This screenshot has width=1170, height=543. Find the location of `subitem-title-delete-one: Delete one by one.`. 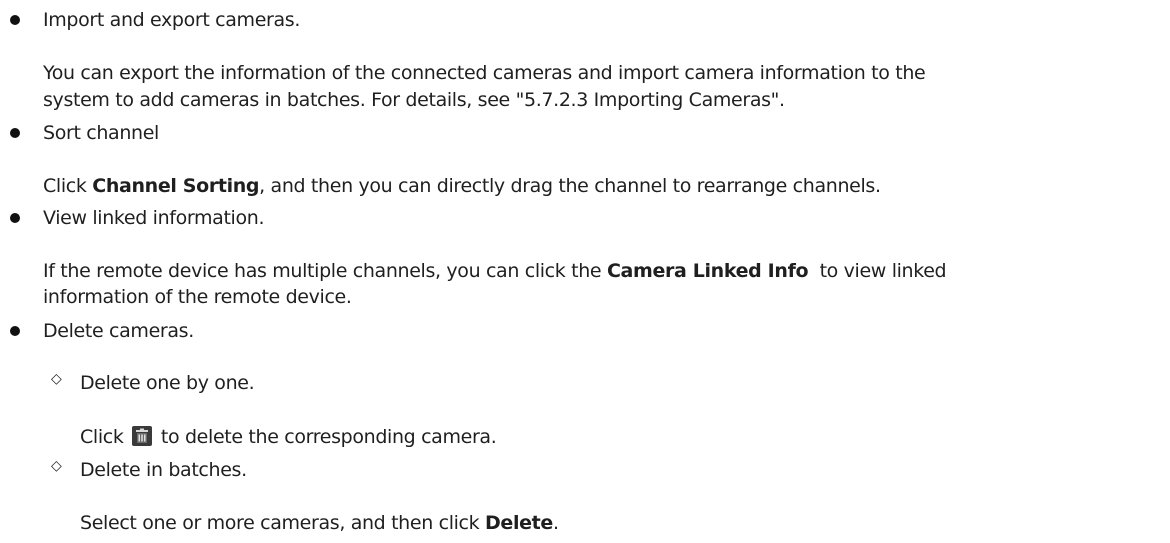

subitem-title-delete-one: Delete one by one. is located at coordinates (167, 383).